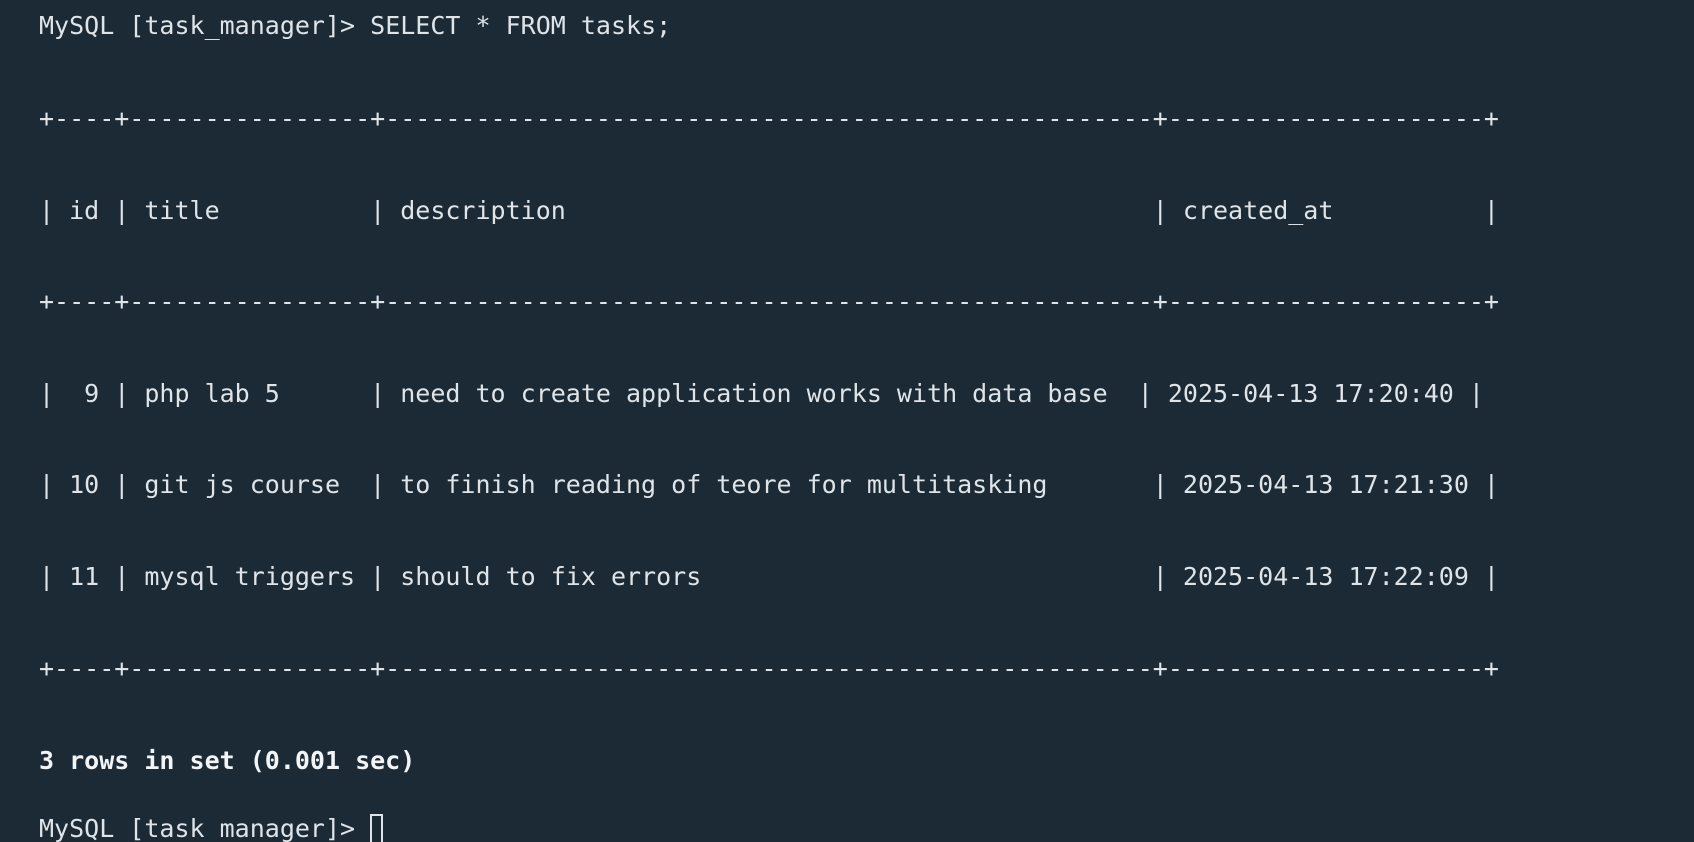 This screenshot has width=1694, height=842. What do you see at coordinates (521, 25) in the screenshot?
I see `command-text: SELECT * FROM tasks;` at bounding box center [521, 25].